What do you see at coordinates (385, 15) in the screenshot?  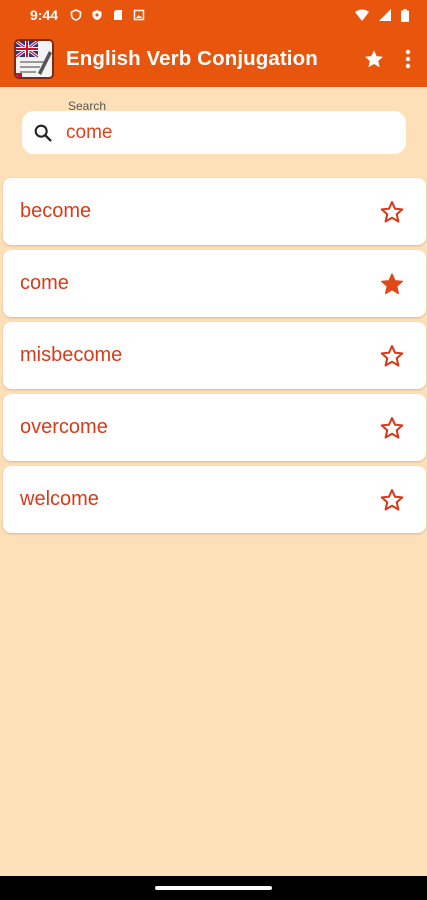 I see `signal-icon` at bounding box center [385, 15].